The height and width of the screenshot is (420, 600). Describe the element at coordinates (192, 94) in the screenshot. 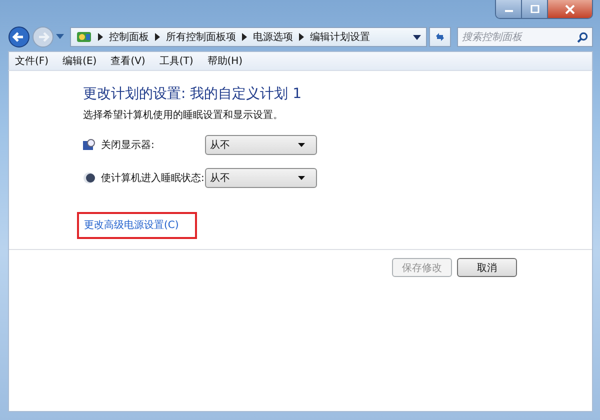

I see `page-heading: 更改计划的设置: 我的自定义计划 1` at that location.